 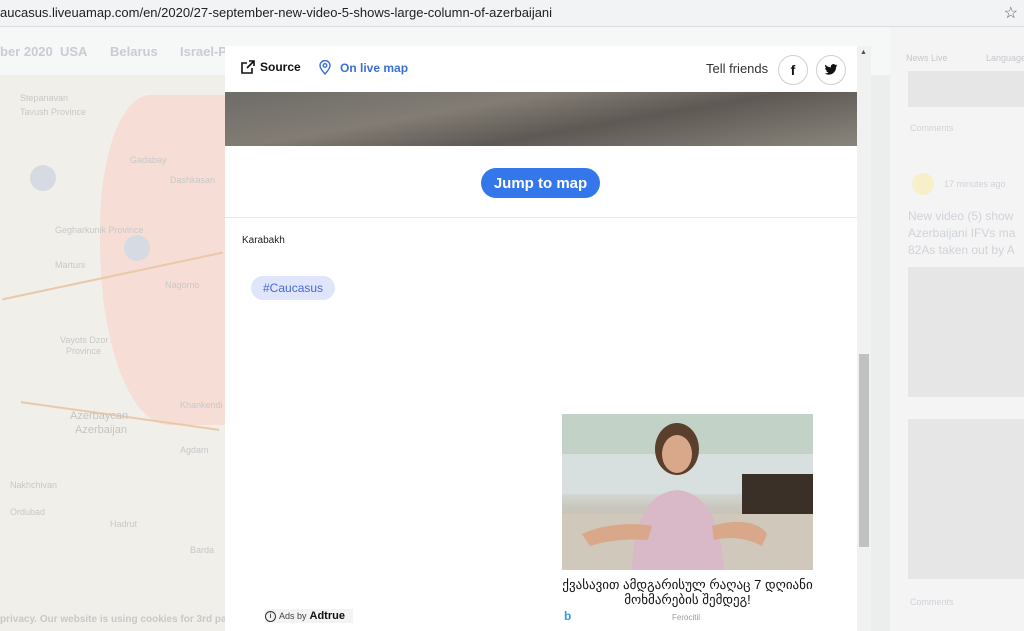 What do you see at coordinates (1005, 58) in the screenshot?
I see `tab-language: Language` at bounding box center [1005, 58].